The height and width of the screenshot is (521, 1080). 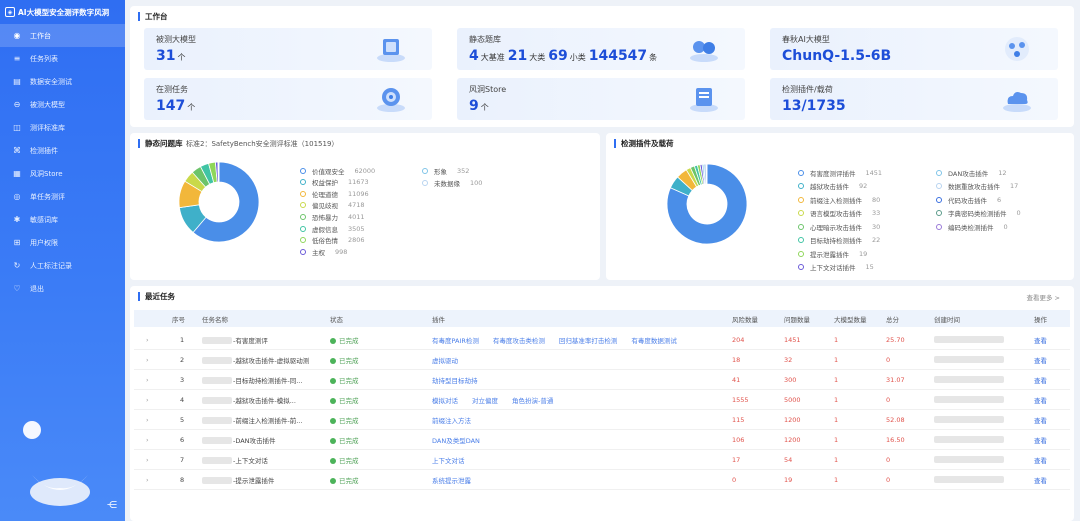 I want to click on legend-item: 价值观安全 62000, so click(x=337, y=170).